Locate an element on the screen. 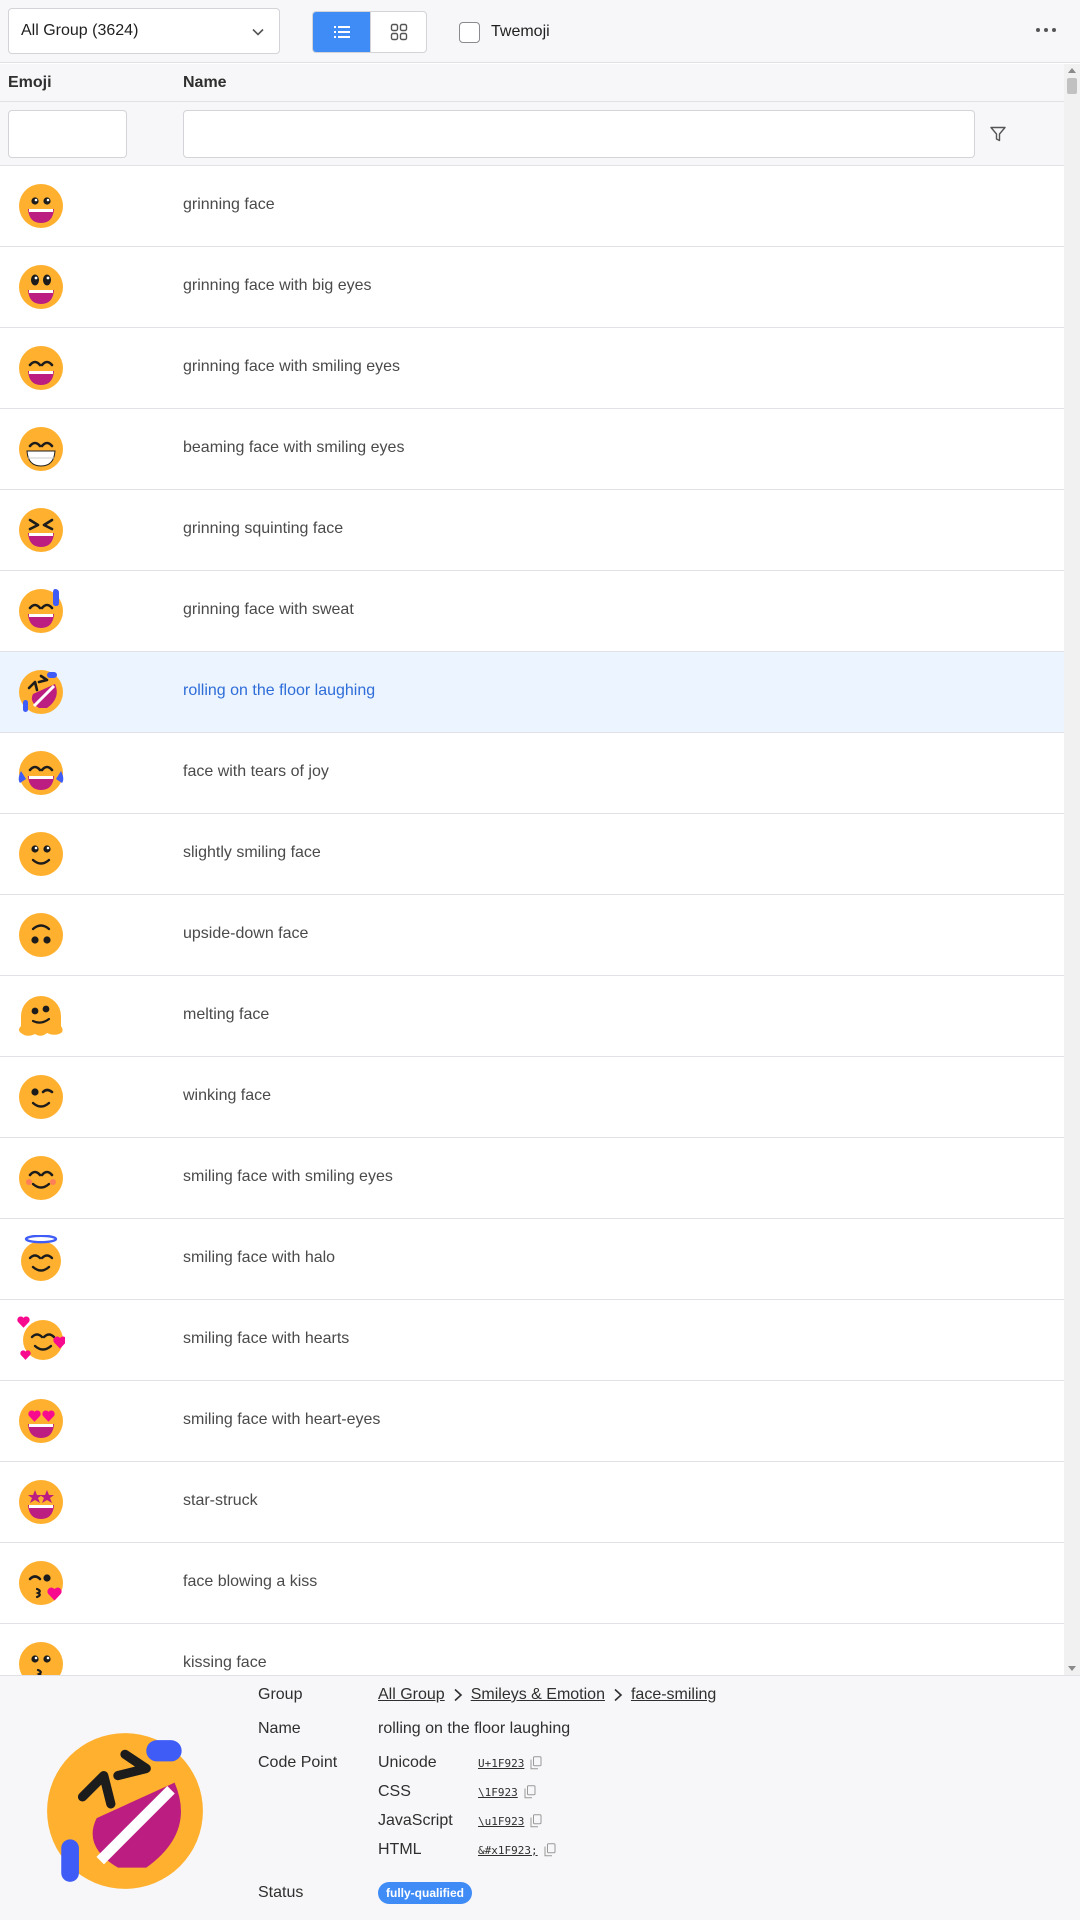 This screenshot has height=1920, width=1080. scroll-down-arrow-icon is located at coordinates (1072, 1668).